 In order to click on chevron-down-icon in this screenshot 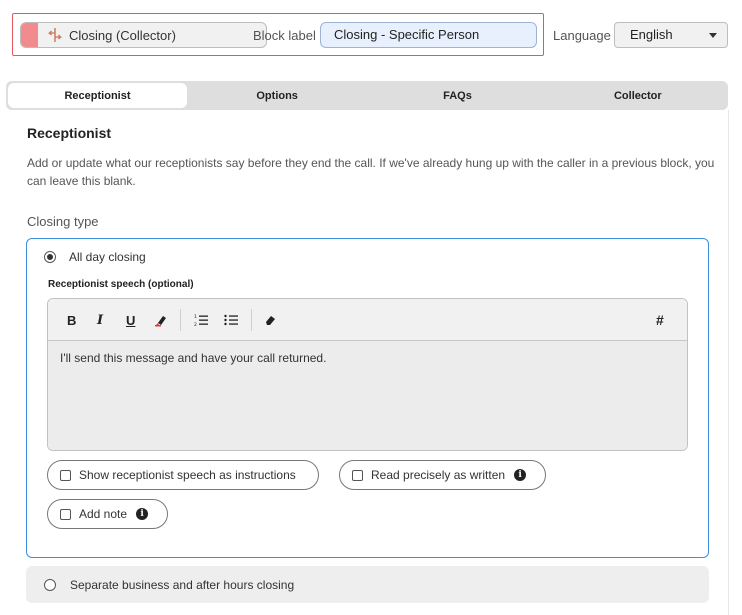, I will do `click(713, 35)`.